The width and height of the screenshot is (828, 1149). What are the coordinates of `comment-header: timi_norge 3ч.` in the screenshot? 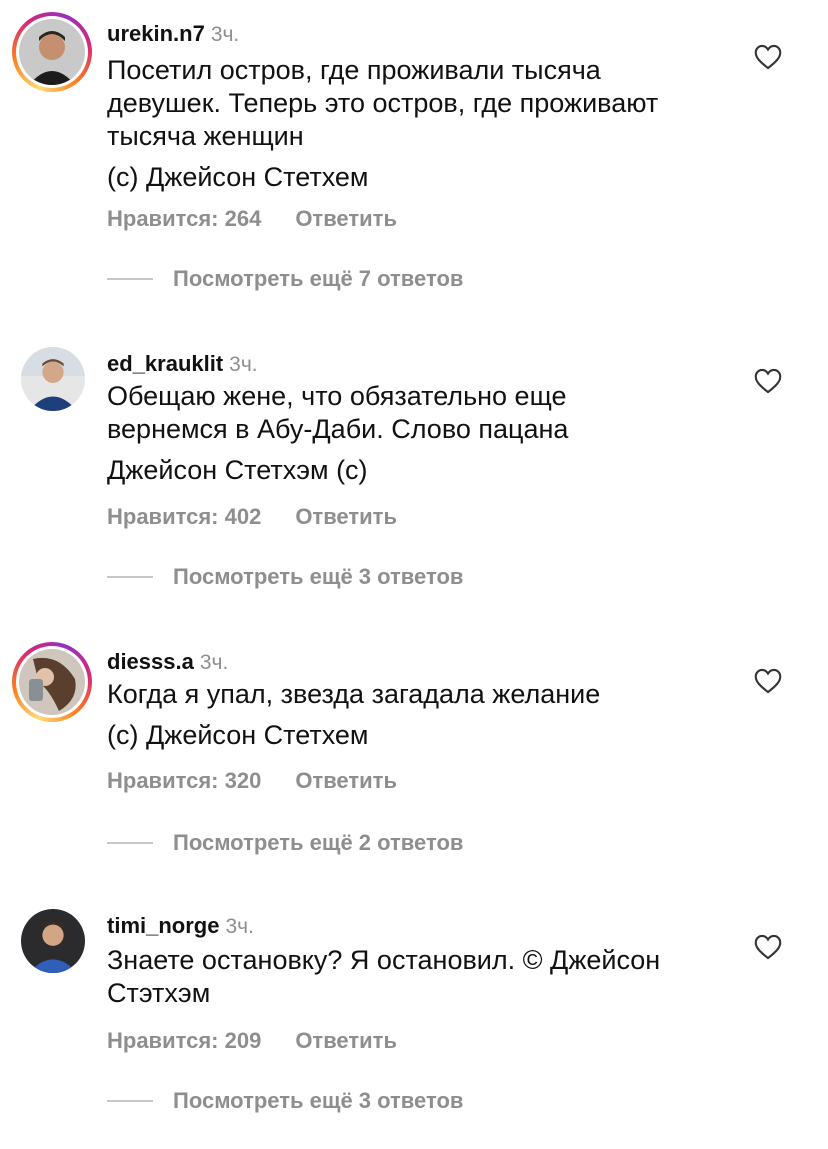 It's located at (180, 926).